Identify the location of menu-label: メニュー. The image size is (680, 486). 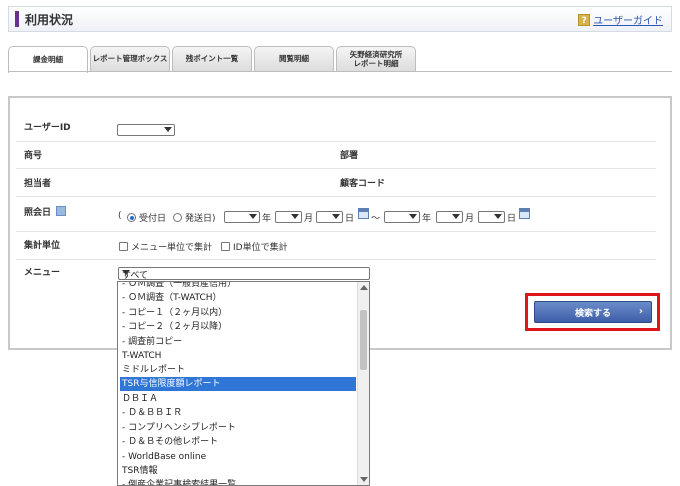
(42, 273).